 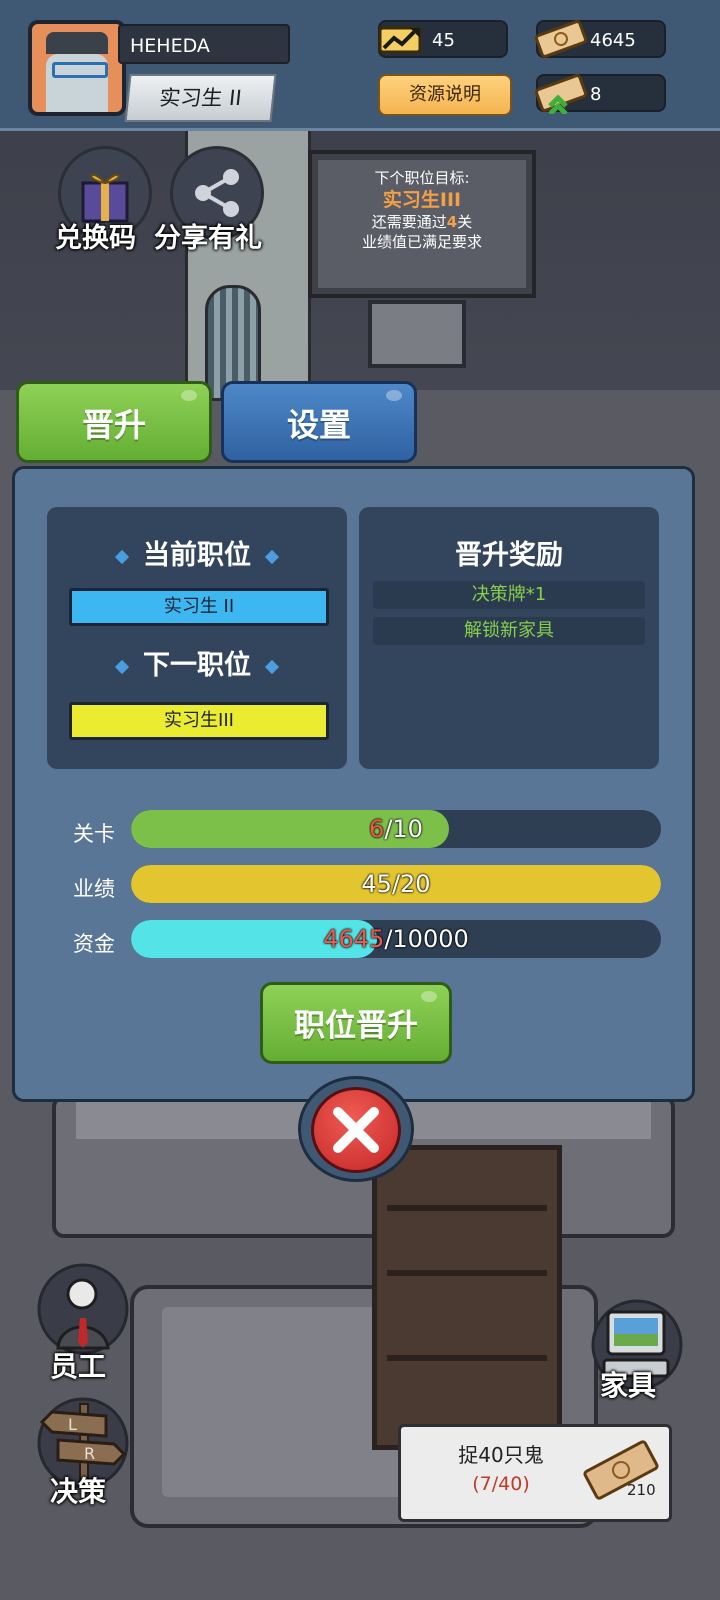 What do you see at coordinates (319, 422) in the screenshot?
I see `tab-settings: 设置` at bounding box center [319, 422].